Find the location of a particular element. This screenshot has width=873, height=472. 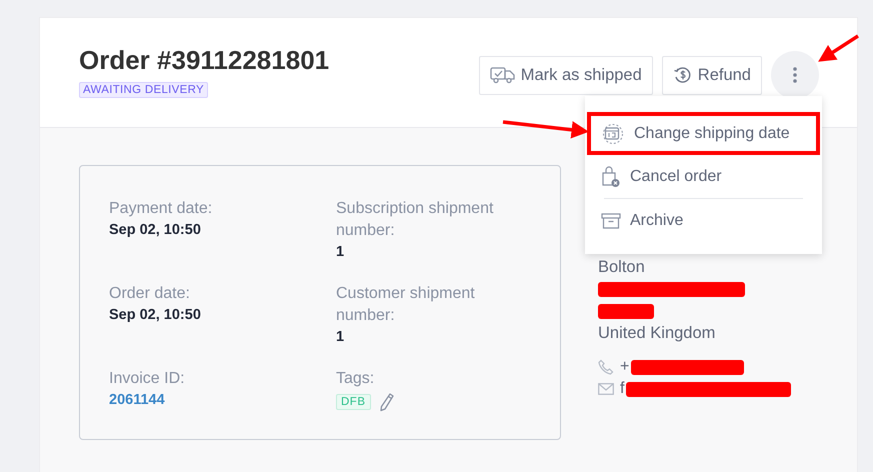

field-label: Subscription shipment number: is located at coordinates (415, 220).